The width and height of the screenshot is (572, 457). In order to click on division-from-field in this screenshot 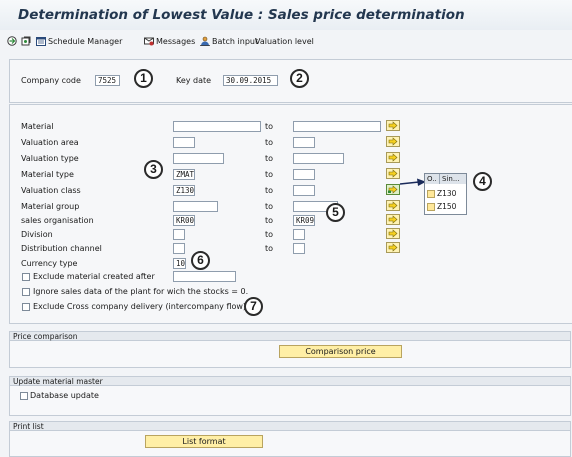, I will do `click(179, 234)`.